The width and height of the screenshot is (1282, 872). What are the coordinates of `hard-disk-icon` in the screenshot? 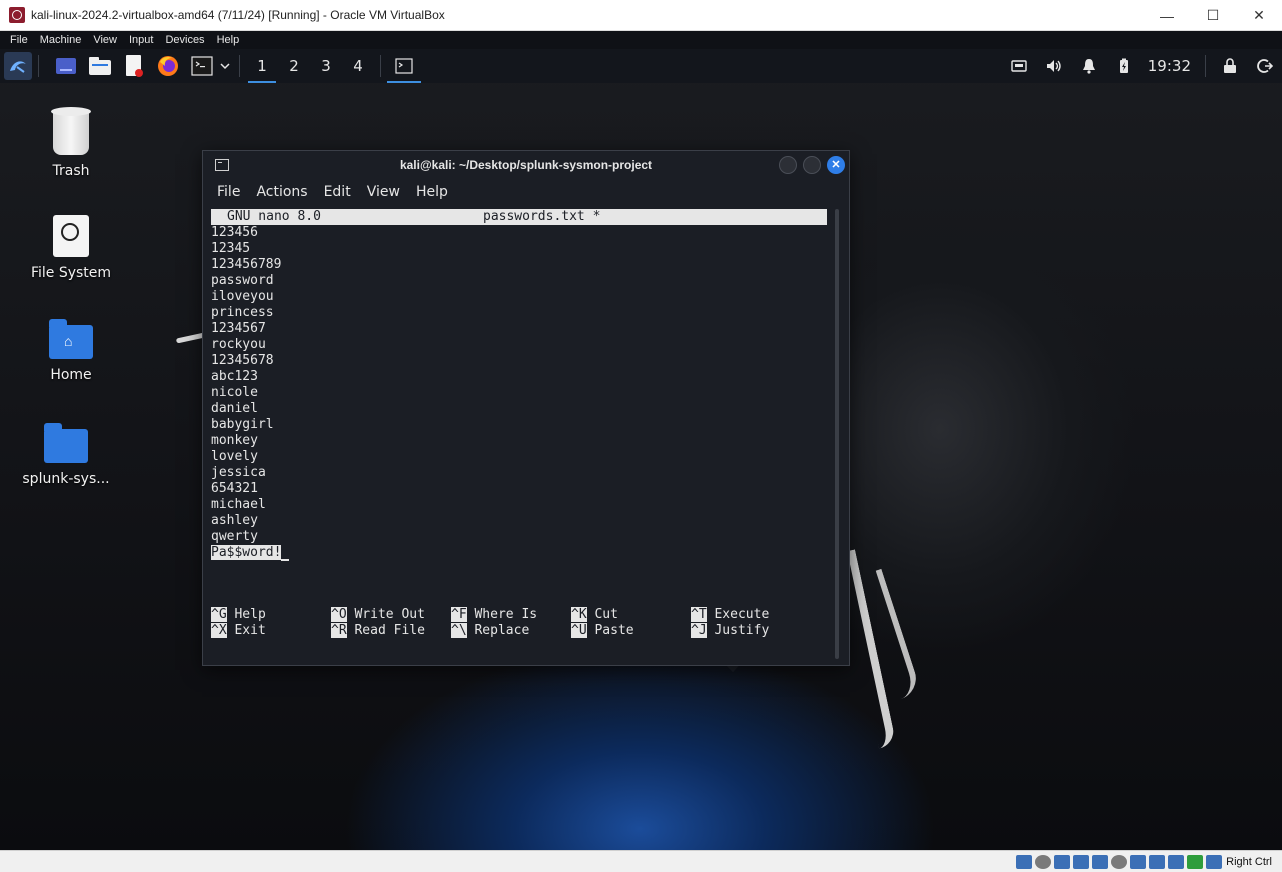 It's located at (1024, 861).